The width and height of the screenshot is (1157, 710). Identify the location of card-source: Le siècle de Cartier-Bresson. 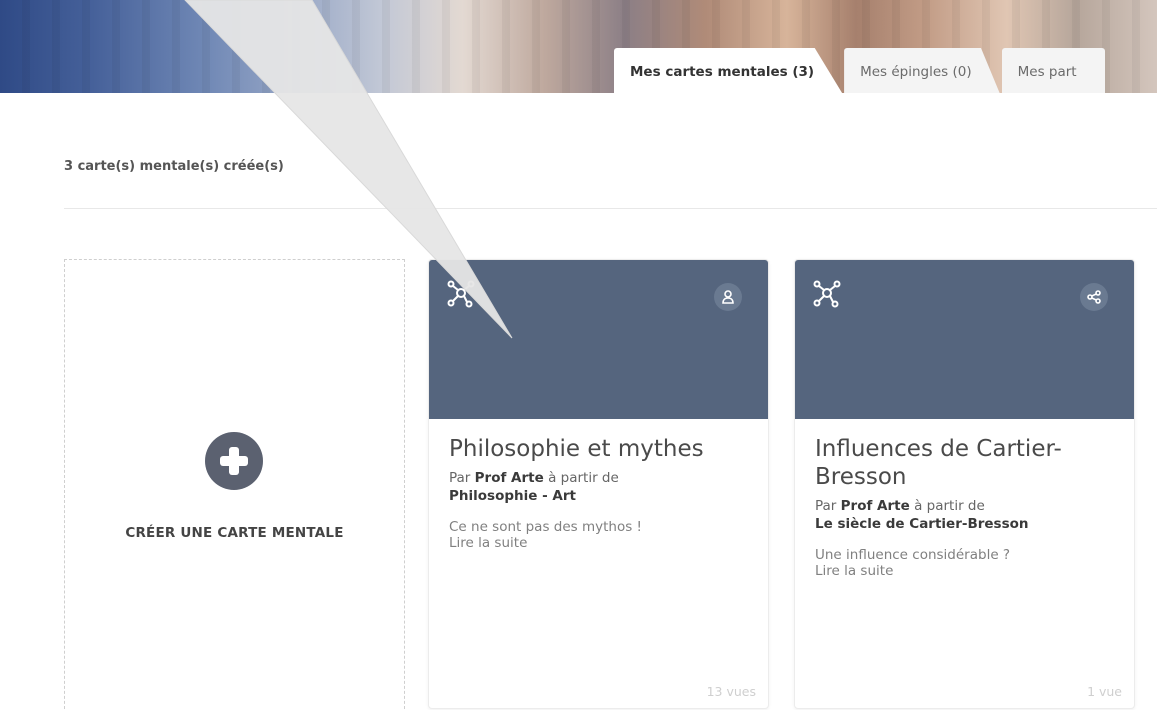
(965, 524).